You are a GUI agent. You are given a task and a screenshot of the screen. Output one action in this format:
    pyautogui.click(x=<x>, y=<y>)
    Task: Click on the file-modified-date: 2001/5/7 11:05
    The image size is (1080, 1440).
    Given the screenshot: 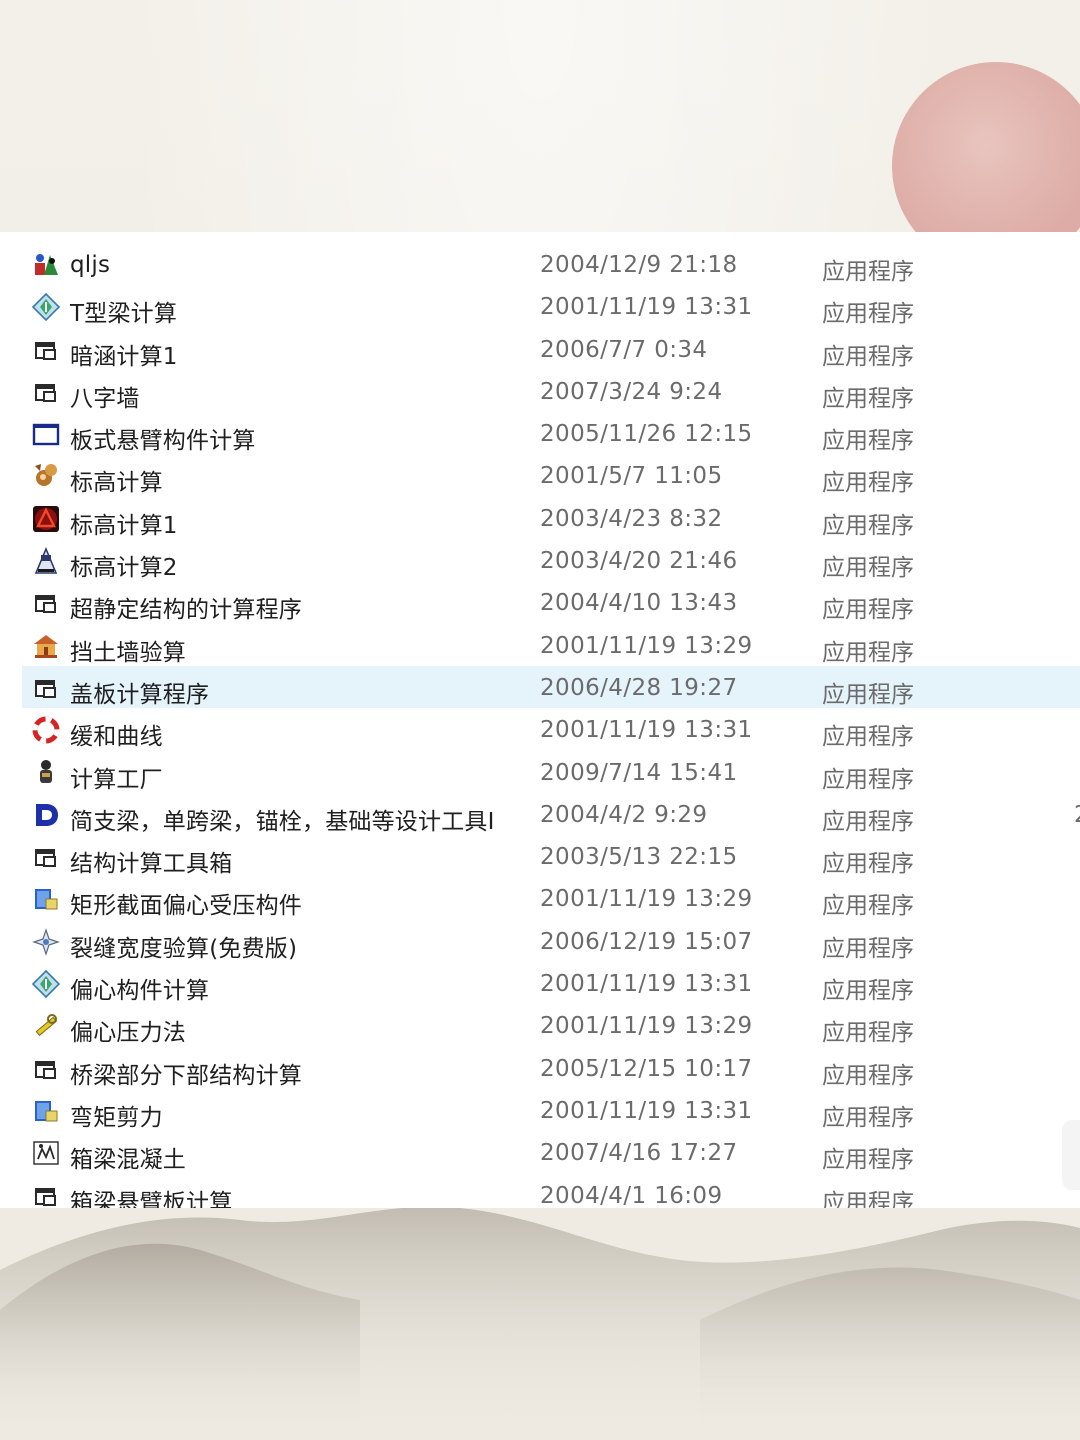 What is the action you would take?
    pyautogui.click(x=631, y=476)
    